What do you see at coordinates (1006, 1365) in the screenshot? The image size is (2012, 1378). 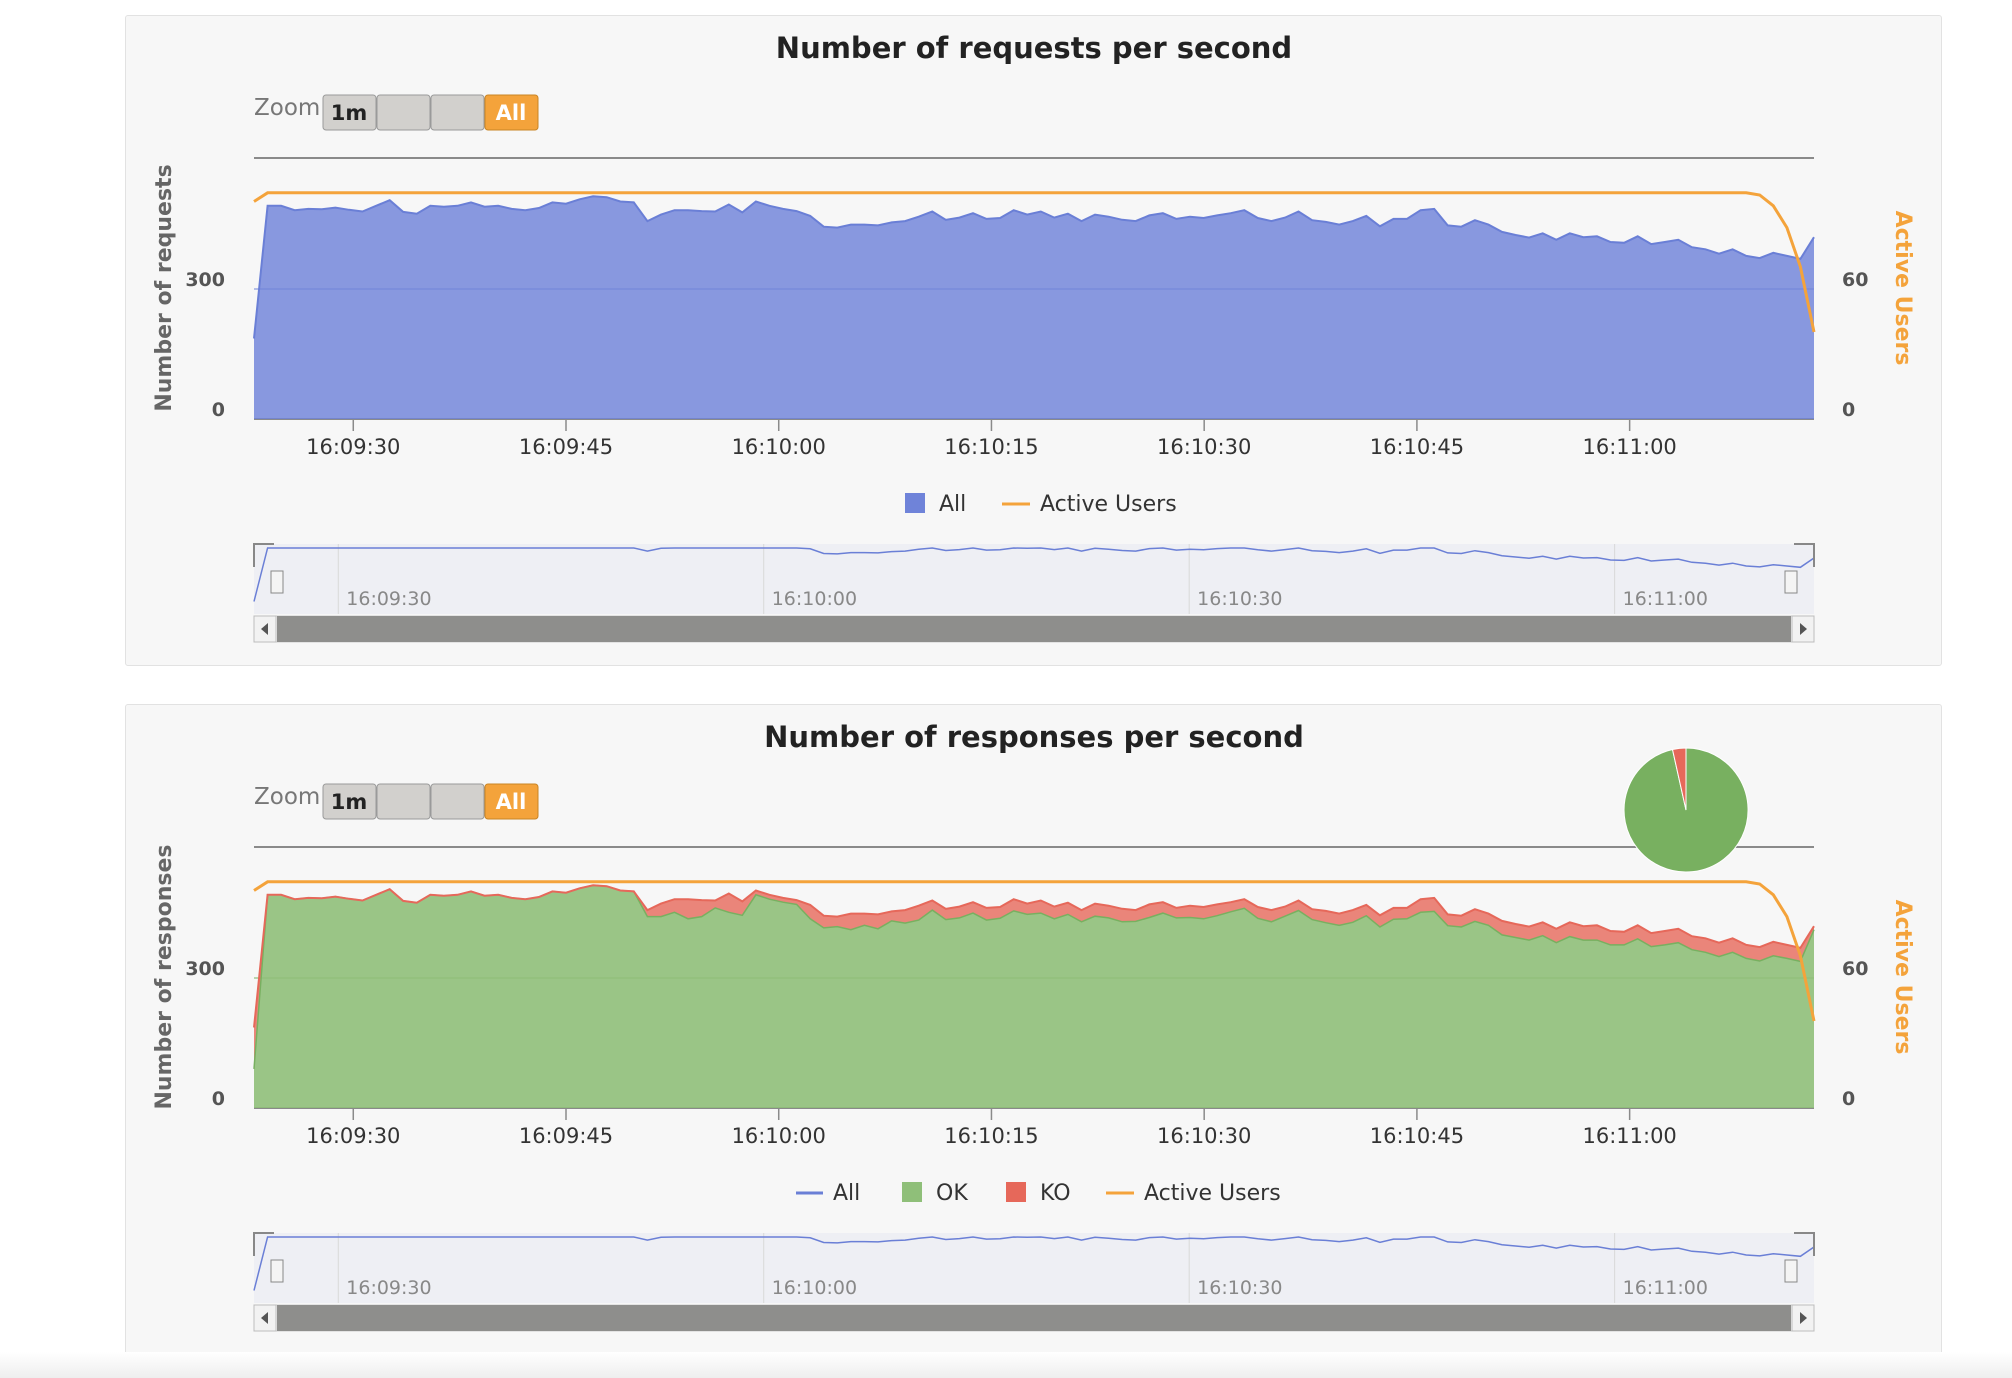 I see `page-bottom-edge` at bounding box center [1006, 1365].